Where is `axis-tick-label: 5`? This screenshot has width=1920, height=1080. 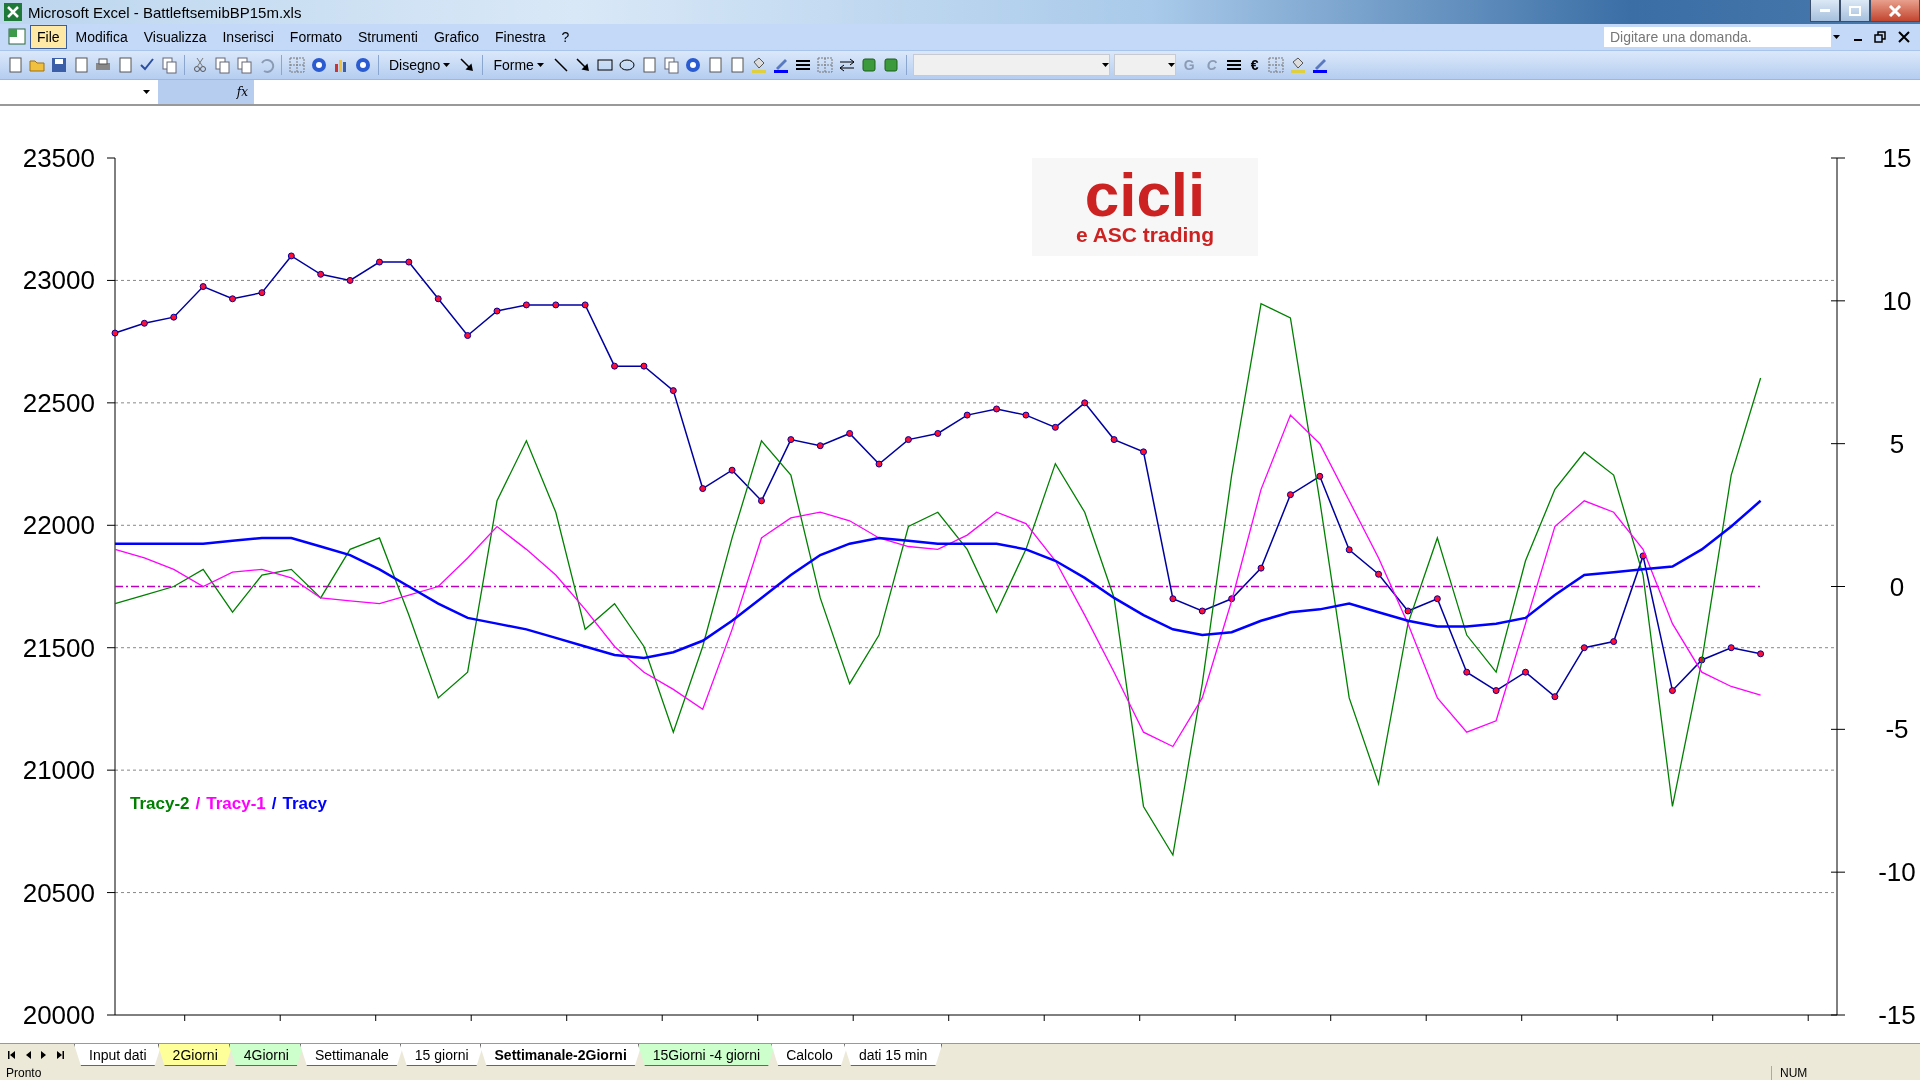 axis-tick-label: 5 is located at coordinates (1897, 443).